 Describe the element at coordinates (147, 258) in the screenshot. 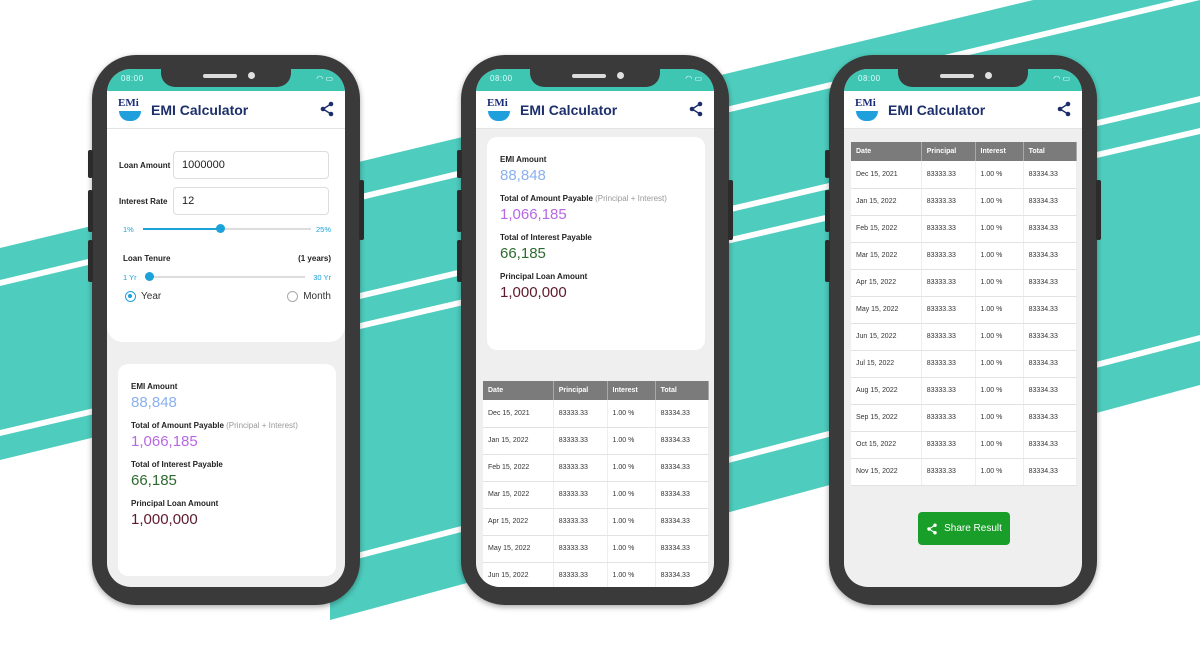

I see `loan-tenure-label: Loan Tenure` at that location.